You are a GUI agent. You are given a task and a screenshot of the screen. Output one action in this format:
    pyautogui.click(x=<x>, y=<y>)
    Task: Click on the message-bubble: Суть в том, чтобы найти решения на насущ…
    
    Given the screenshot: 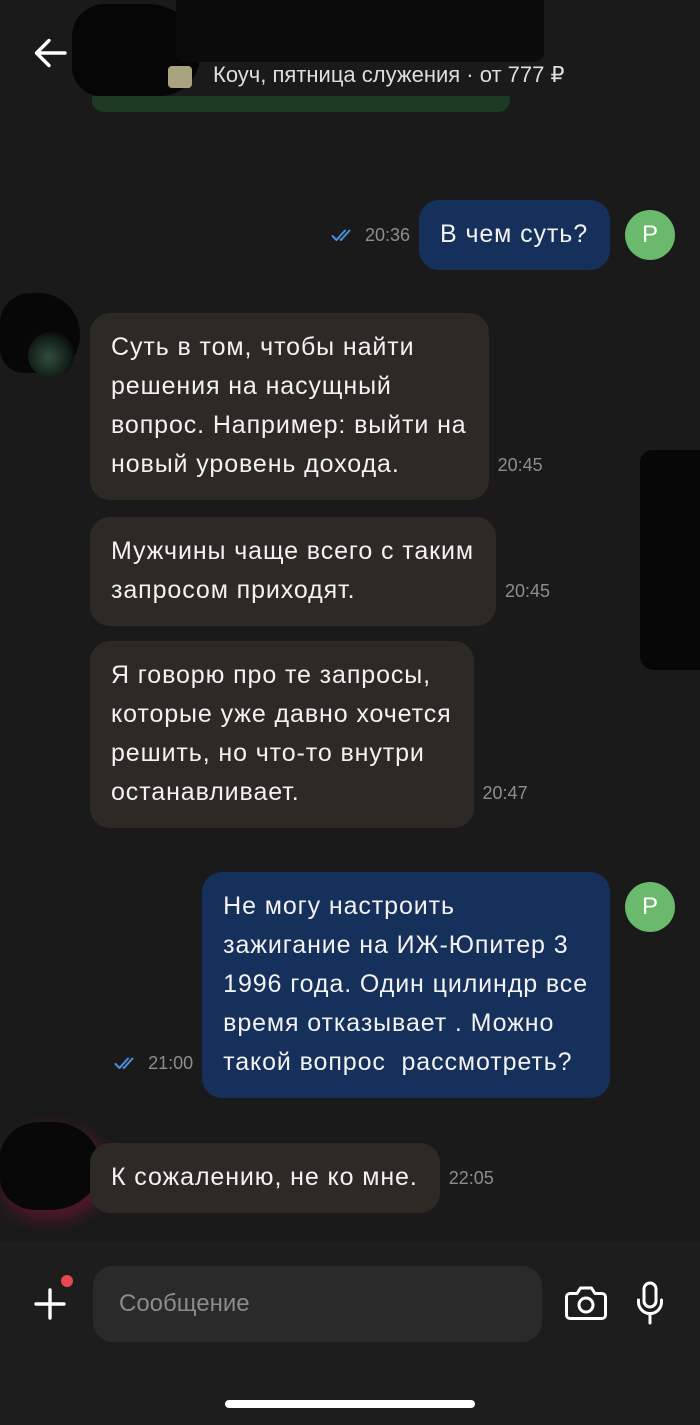 What is the action you would take?
    pyautogui.click(x=289, y=406)
    